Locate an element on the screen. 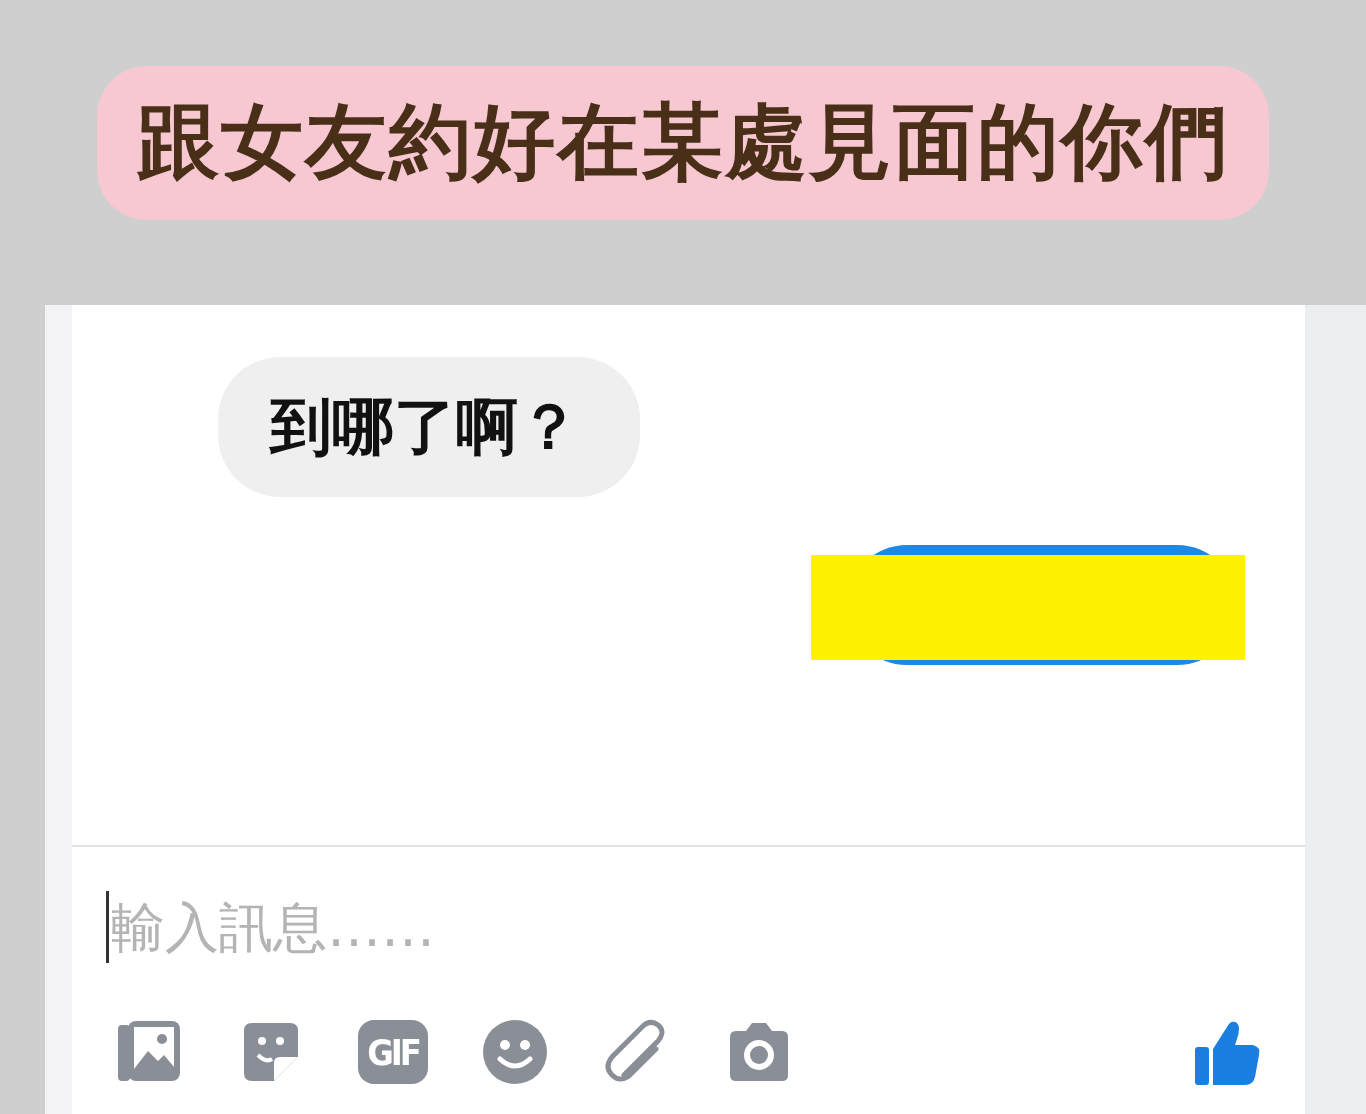 Image resolution: width=1366 pixels, height=1114 pixels. gif-button: GIF is located at coordinates (393, 1052).